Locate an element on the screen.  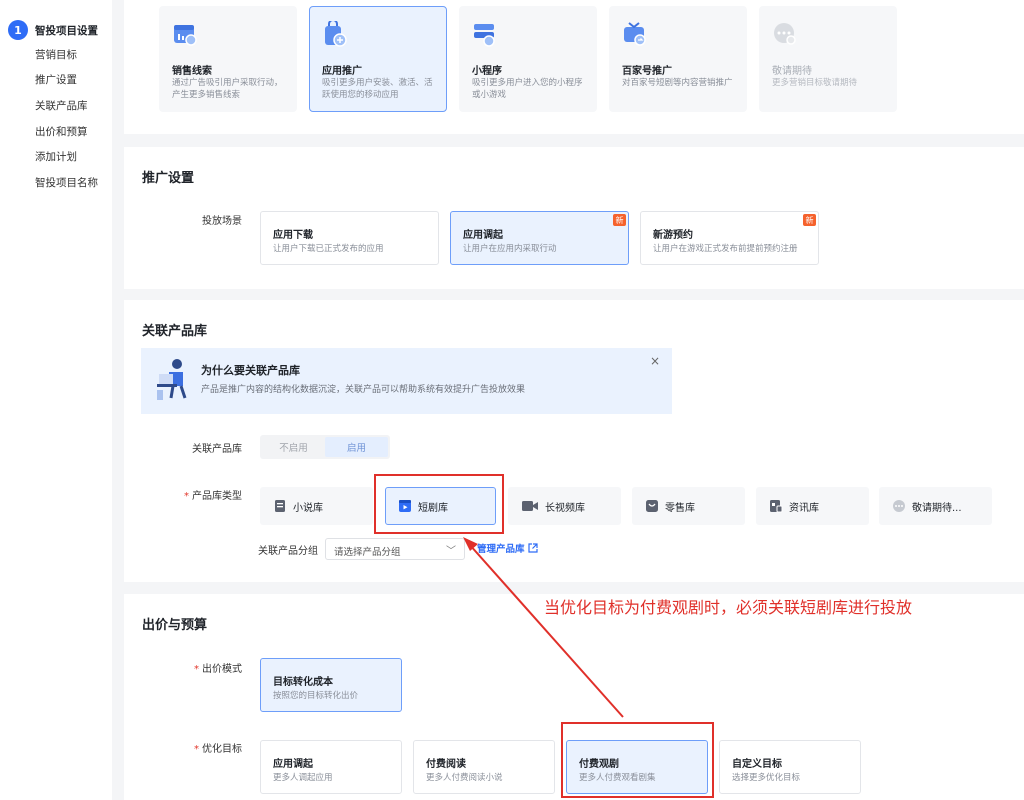
info-title: 为什么要关联产品库 is located at coordinates (250, 370).